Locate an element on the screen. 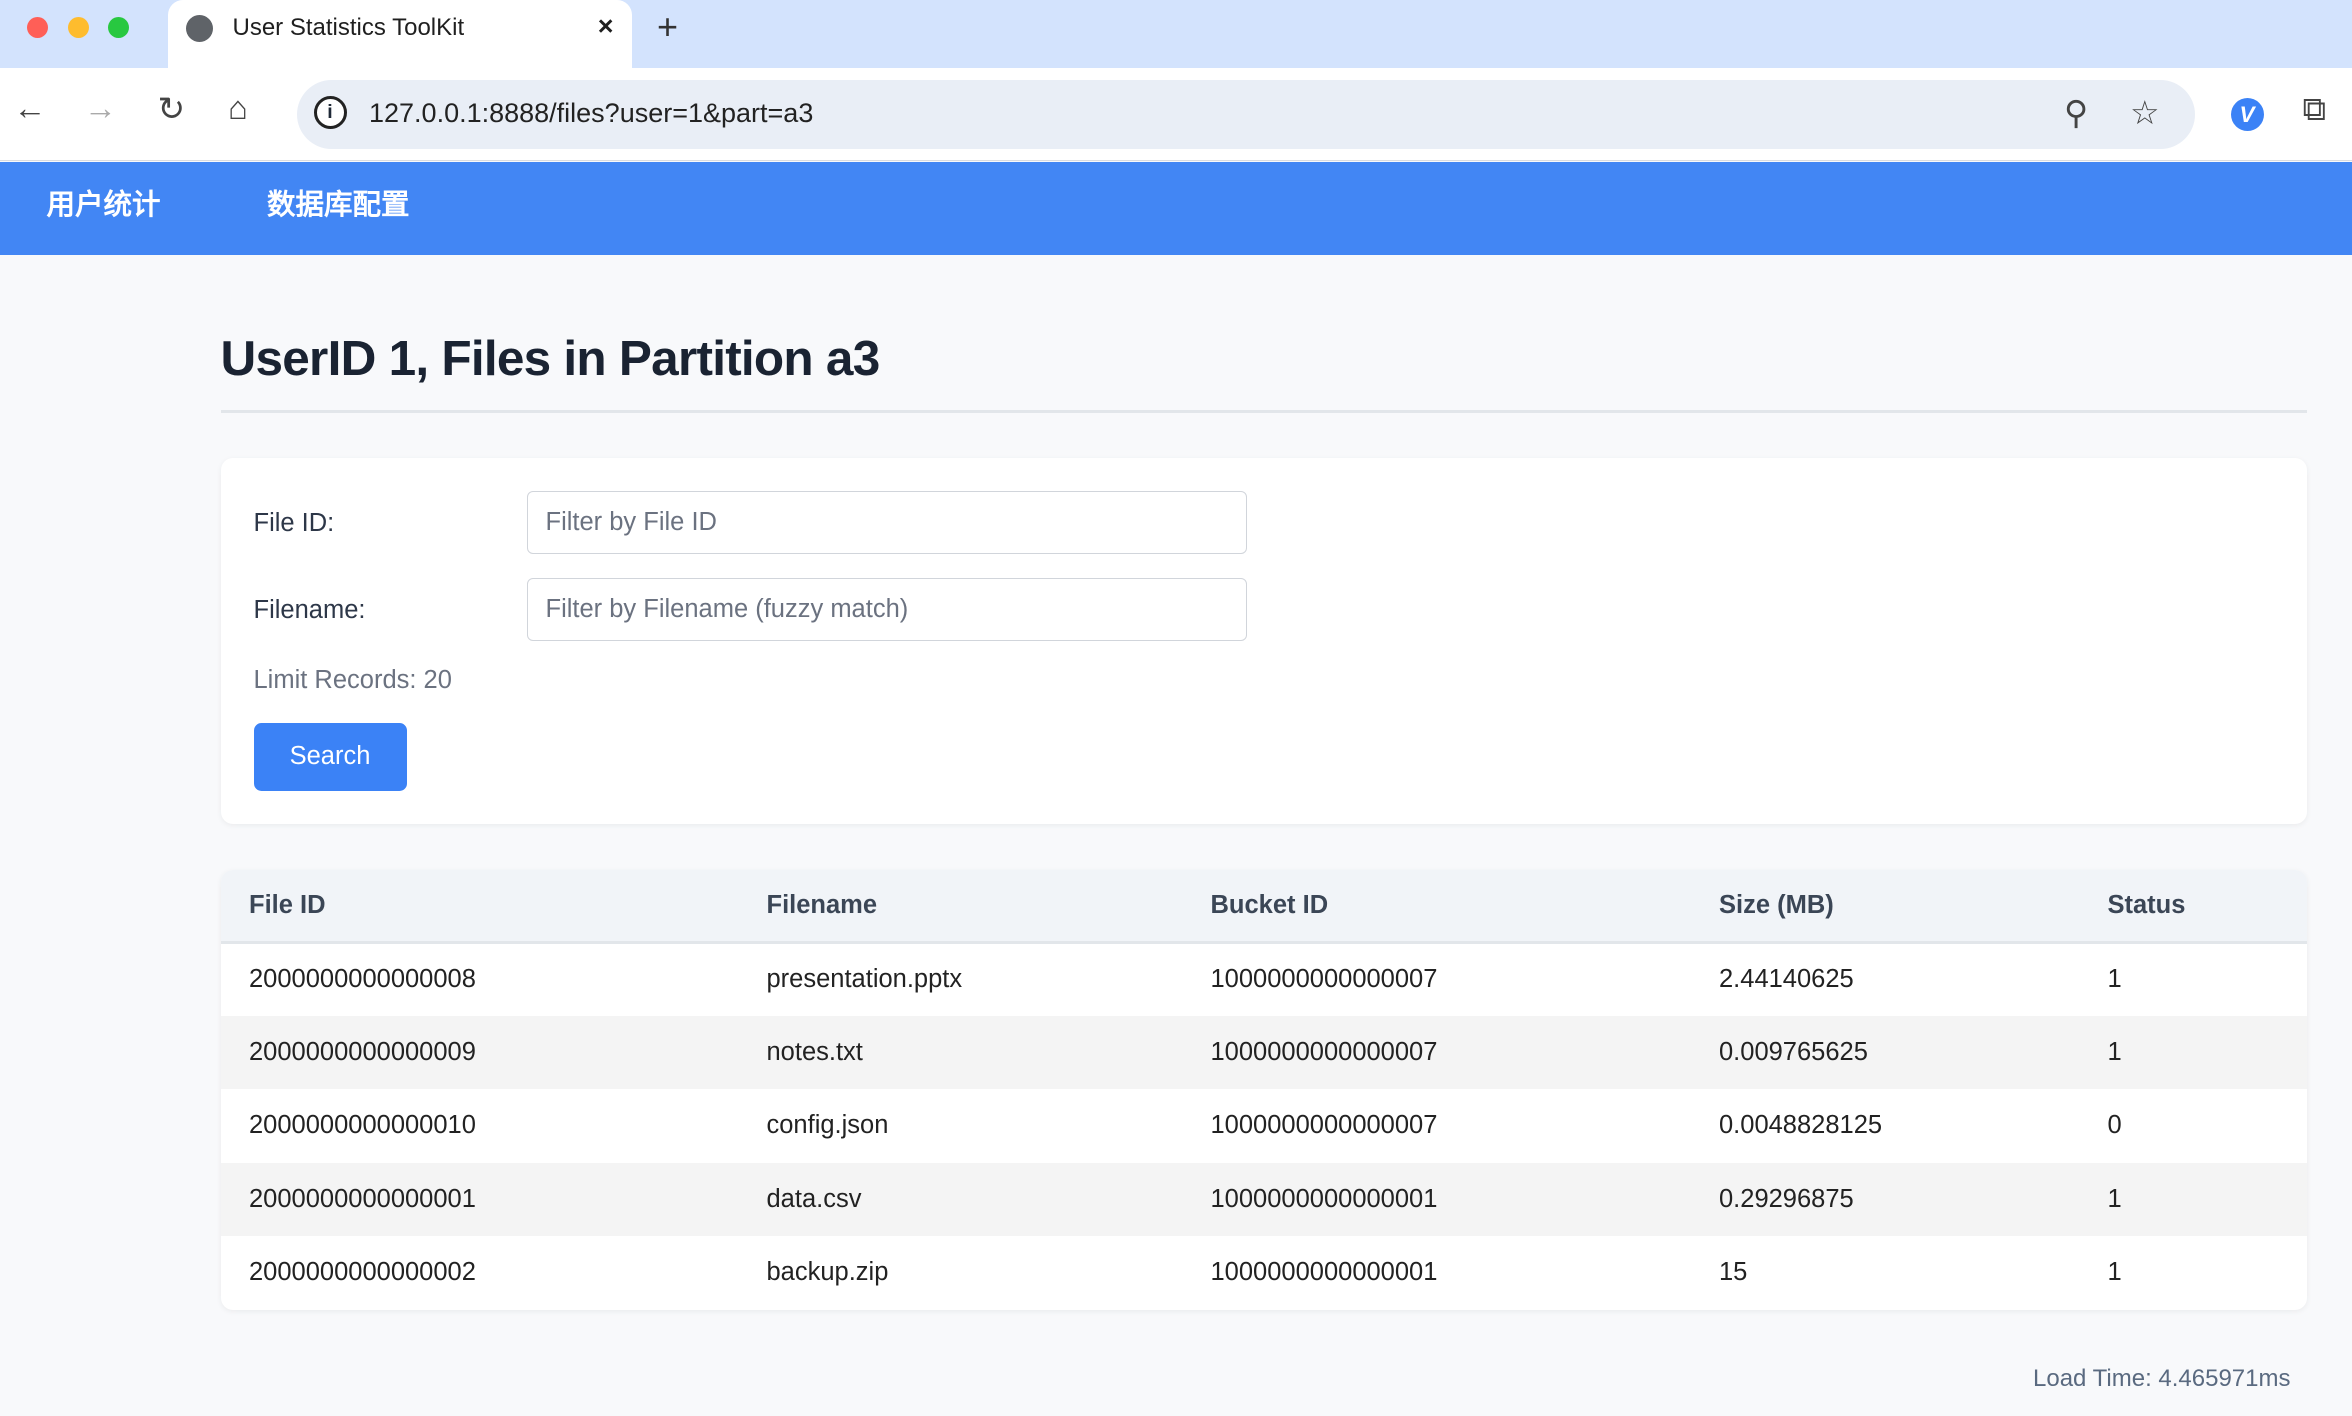 The height and width of the screenshot is (1416, 2352). url-text: 127.0.0.1:8888/files?user=1&part=a3 is located at coordinates (591, 113).